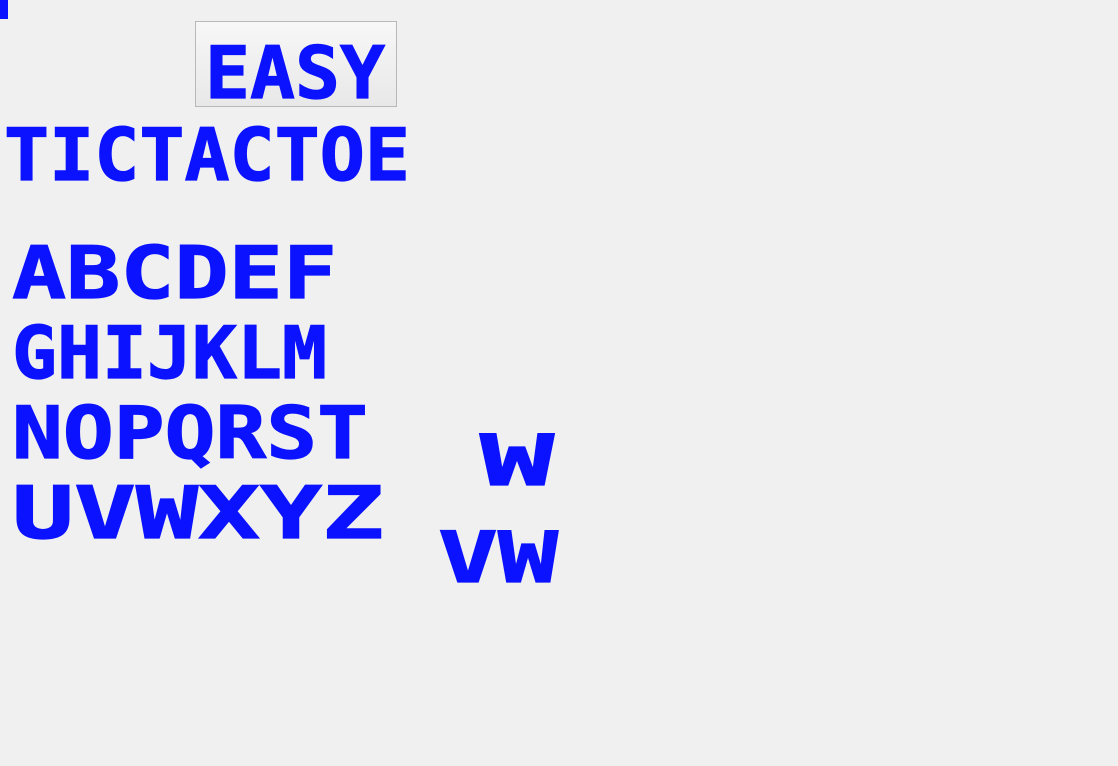 This screenshot has width=1118, height=766. I want to click on sample-glyph-pair-text: VW, so click(498, 558).